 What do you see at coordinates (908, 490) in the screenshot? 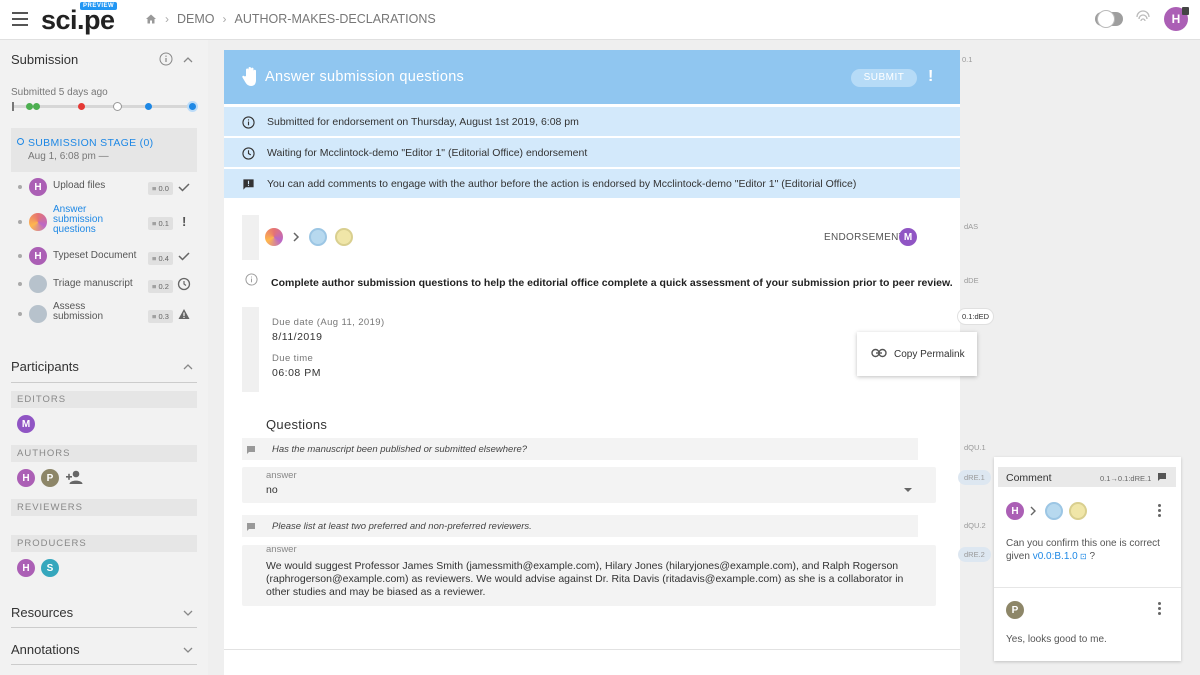
I see `dropdown-arrow-icon` at bounding box center [908, 490].